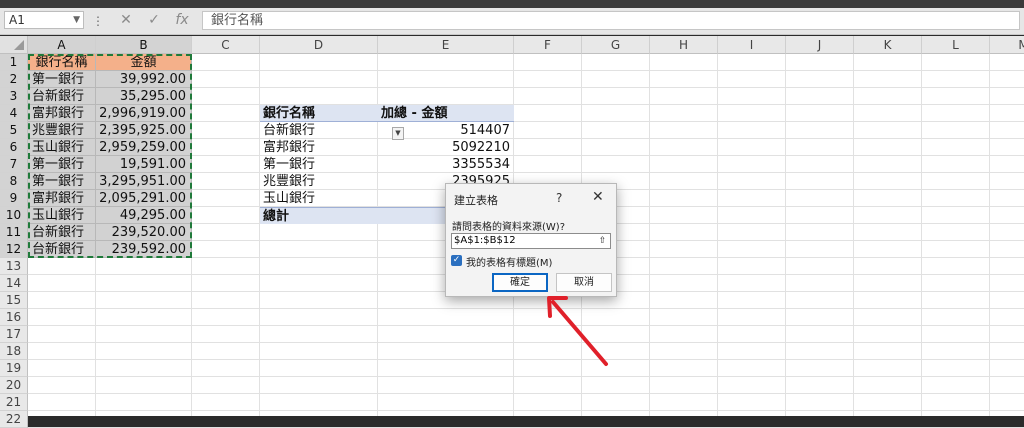  What do you see at coordinates (398, 133) in the screenshot?
I see `filter-dropdown-icon: ▼` at bounding box center [398, 133].